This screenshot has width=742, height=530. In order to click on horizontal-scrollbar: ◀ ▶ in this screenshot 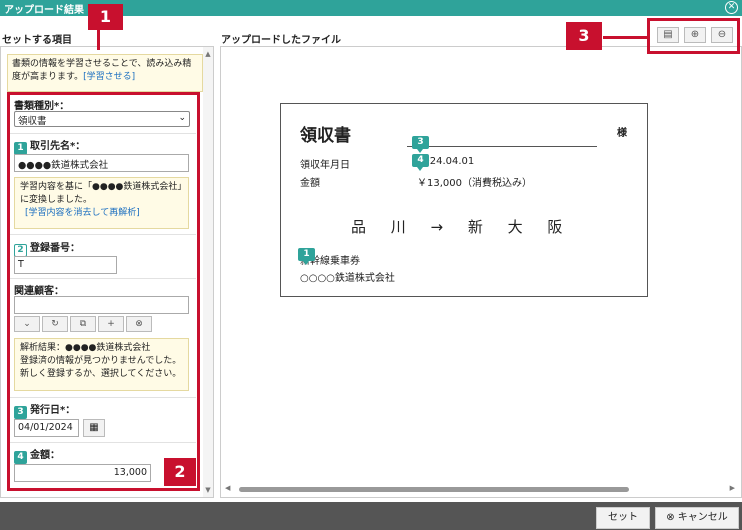, I will do `click(480, 488)`.